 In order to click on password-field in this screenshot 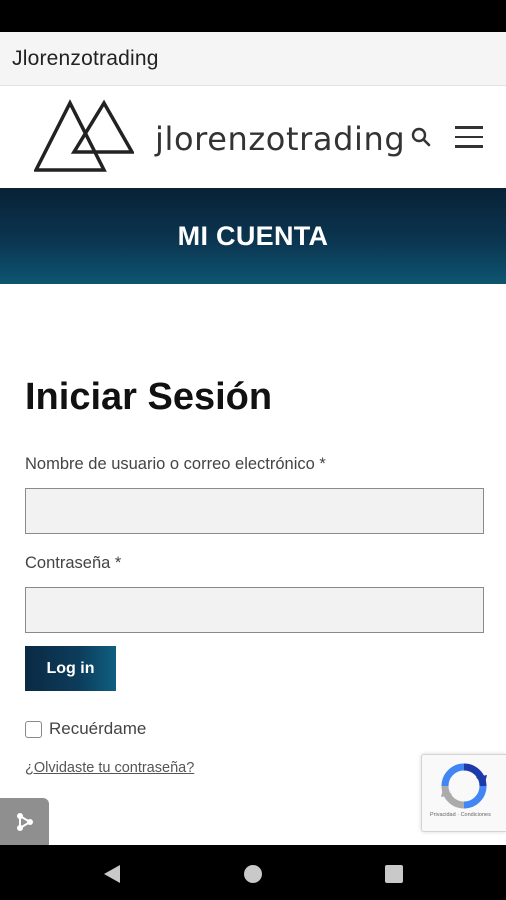, I will do `click(254, 610)`.